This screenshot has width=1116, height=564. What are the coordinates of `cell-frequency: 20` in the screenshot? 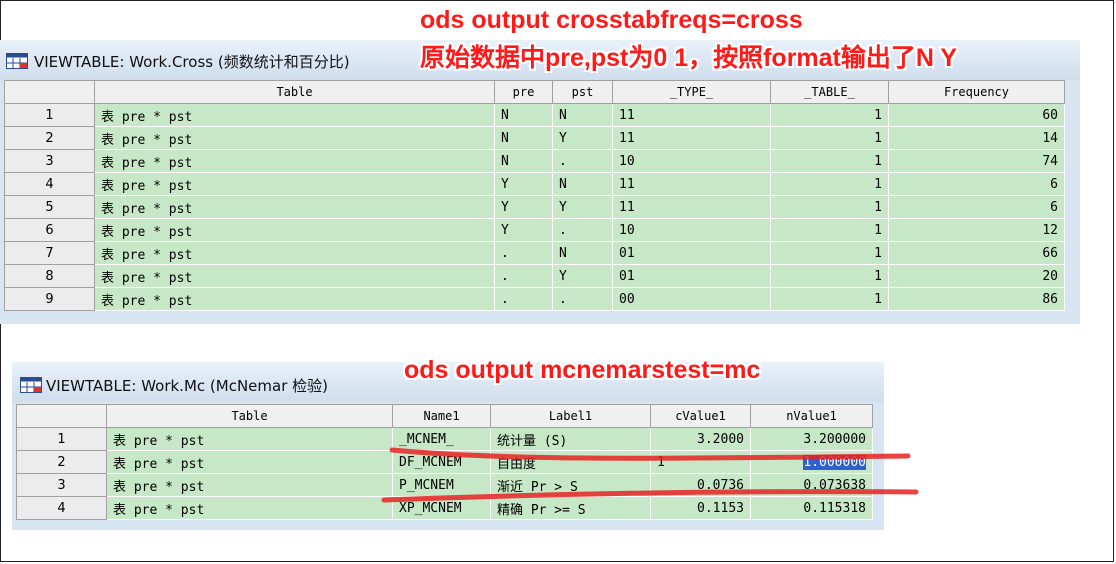 It's located at (976, 276).